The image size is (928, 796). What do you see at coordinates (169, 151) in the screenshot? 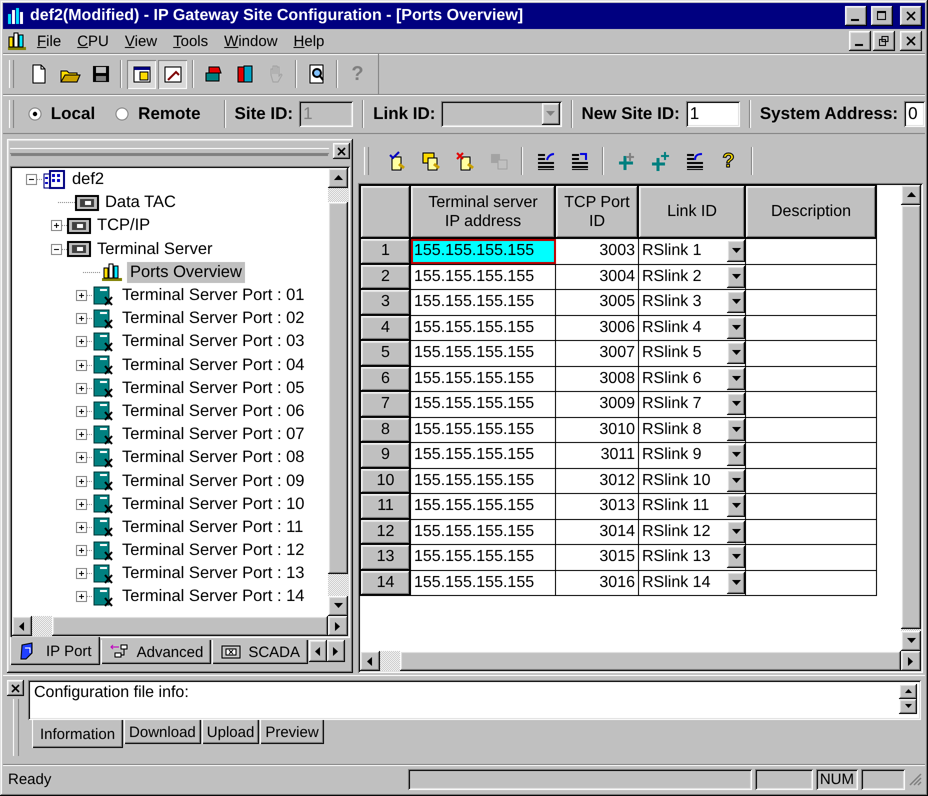
I see `panel-grip` at bounding box center [169, 151].